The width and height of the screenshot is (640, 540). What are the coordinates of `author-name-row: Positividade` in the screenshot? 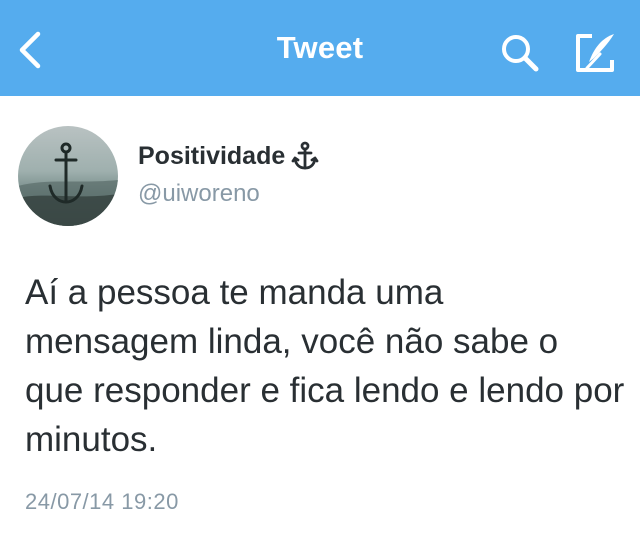 It's located at (228, 156).